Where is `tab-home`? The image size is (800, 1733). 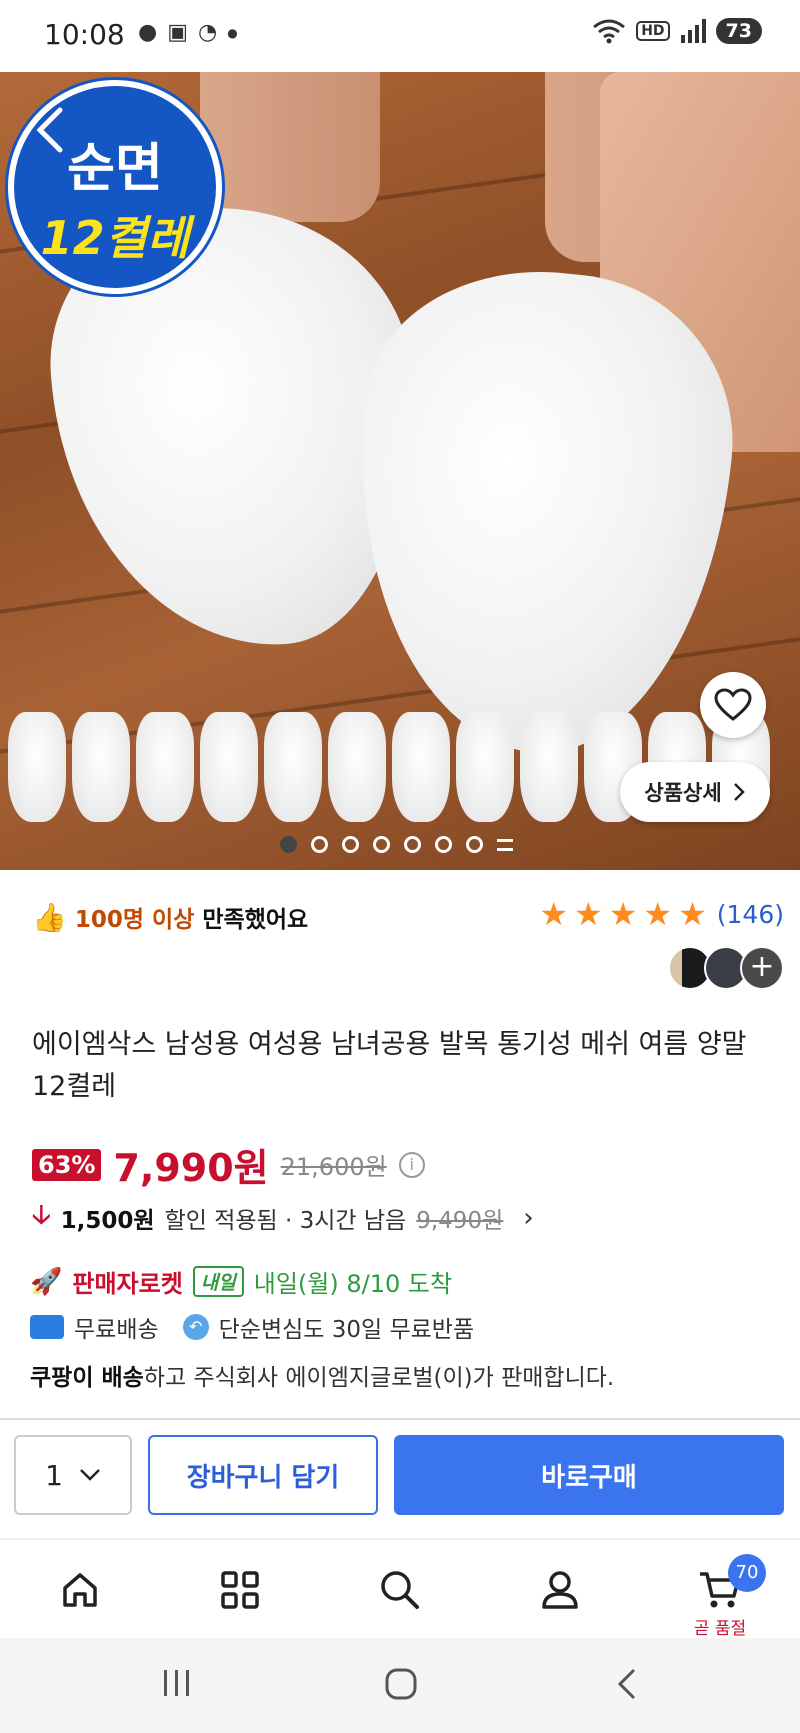 tab-home is located at coordinates (80, 1590).